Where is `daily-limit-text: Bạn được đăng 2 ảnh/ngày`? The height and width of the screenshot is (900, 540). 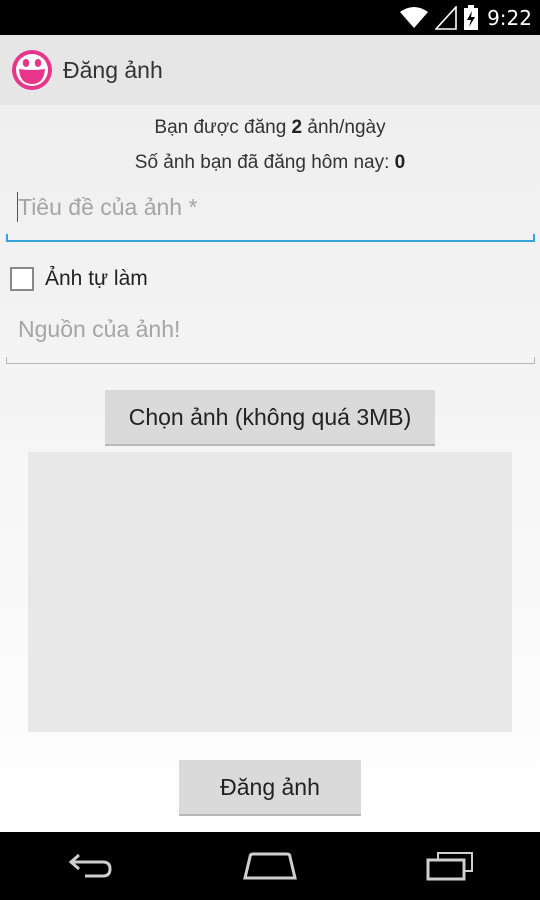
daily-limit-text: Bạn được đăng 2 ảnh/ngày is located at coordinates (270, 128).